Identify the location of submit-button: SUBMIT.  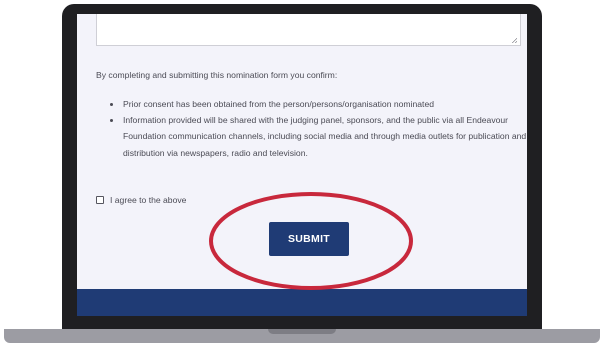
(309, 239).